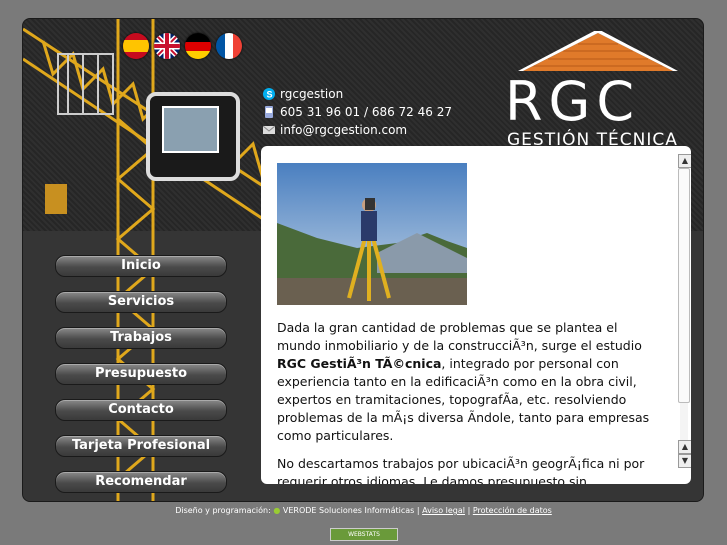  What do you see at coordinates (277, 510) in the screenshot?
I see `verode-icon: ●` at bounding box center [277, 510].